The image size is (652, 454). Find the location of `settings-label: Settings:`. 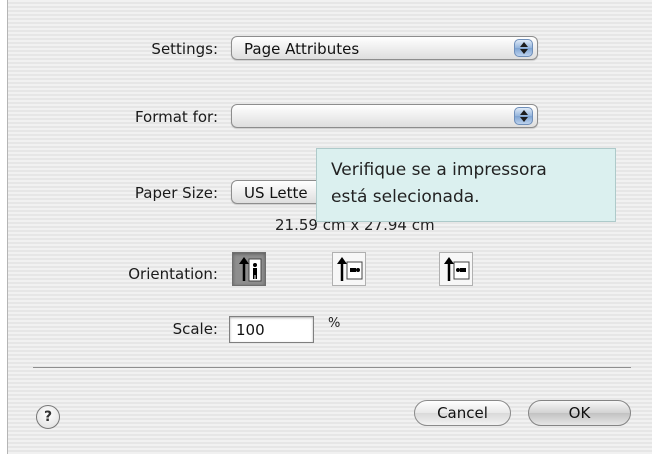

settings-label: Settings: is located at coordinates (184, 49).